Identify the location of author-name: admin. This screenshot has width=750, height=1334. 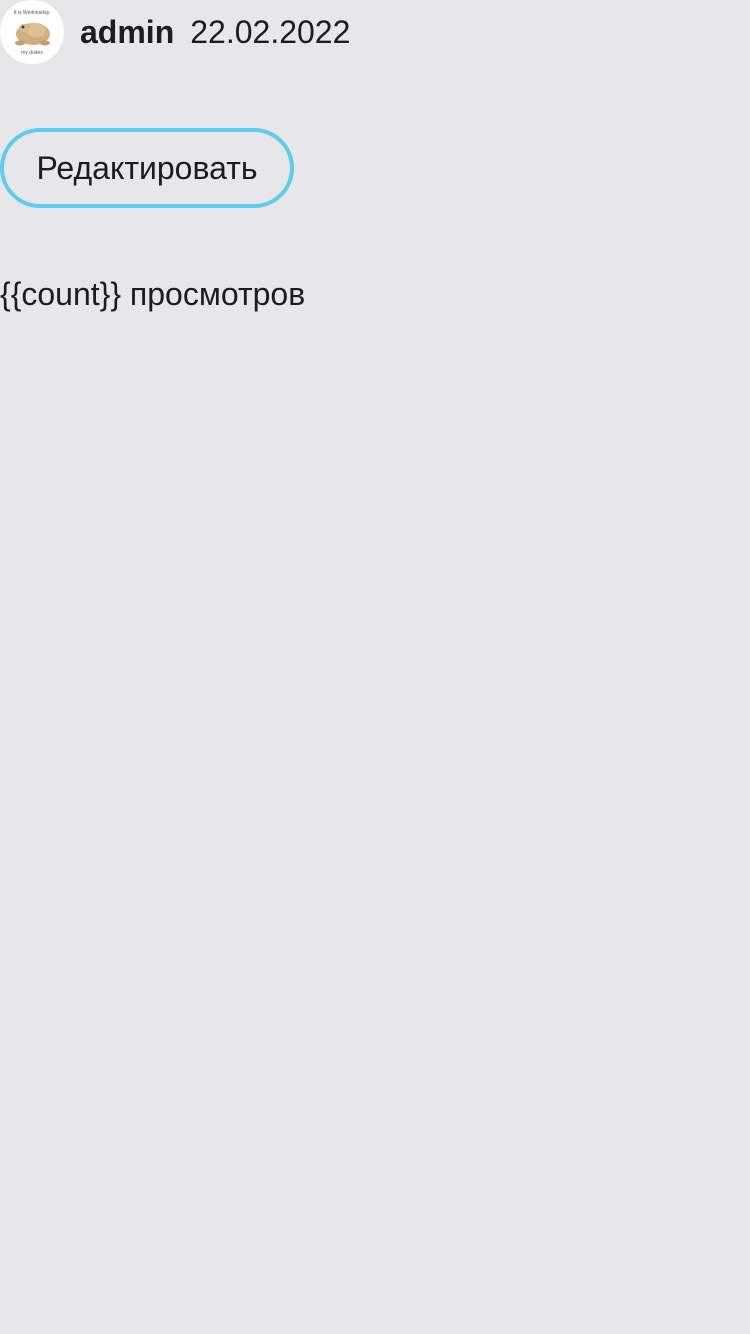
(127, 32).